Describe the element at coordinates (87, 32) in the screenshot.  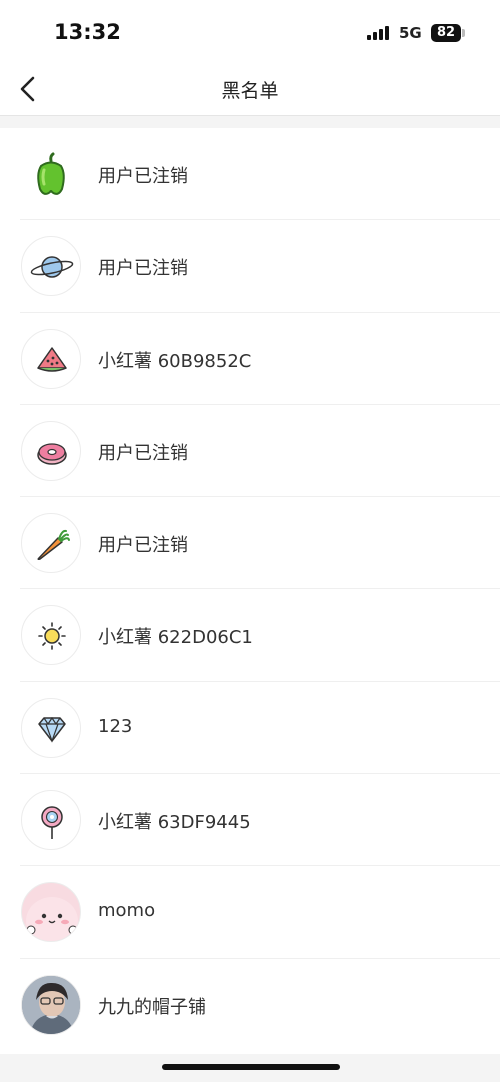
I see `status-time: 13:32` at that location.